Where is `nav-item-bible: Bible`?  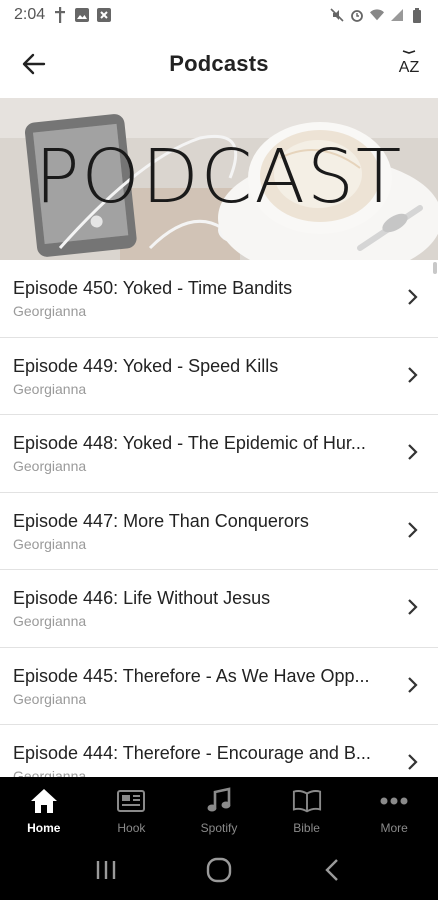 nav-item-bible: Bible is located at coordinates (307, 808).